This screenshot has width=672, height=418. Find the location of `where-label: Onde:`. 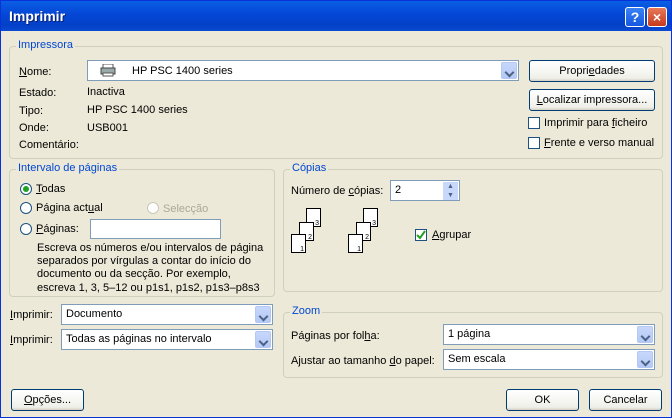

where-label: Onde: is located at coordinates (34, 128).